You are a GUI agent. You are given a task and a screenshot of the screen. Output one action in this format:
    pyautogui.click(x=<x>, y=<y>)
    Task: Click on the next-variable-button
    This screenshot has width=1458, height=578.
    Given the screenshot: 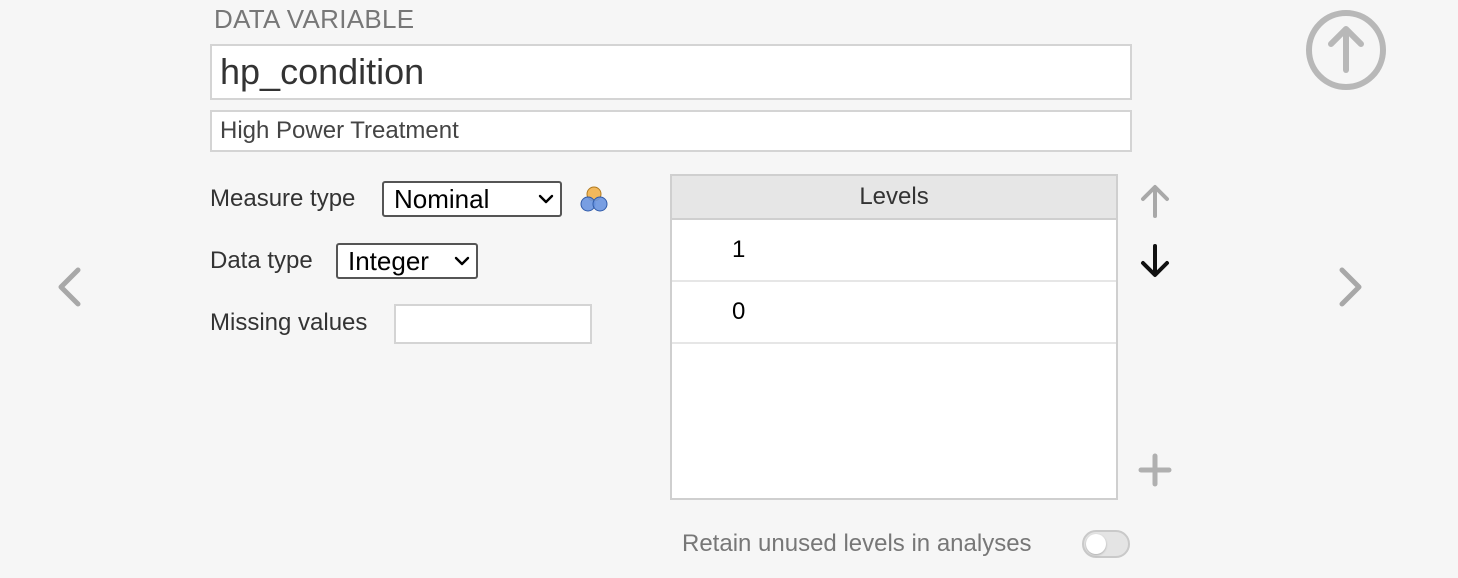 What is the action you would take?
    pyautogui.click(x=1351, y=287)
    